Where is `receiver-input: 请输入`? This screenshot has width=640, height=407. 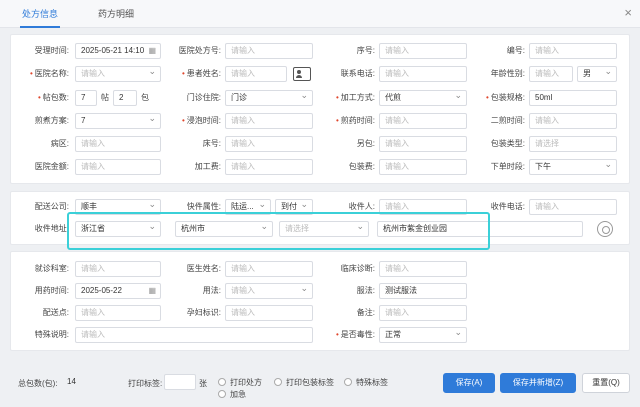 receiver-input: 请输入 is located at coordinates (423, 207).